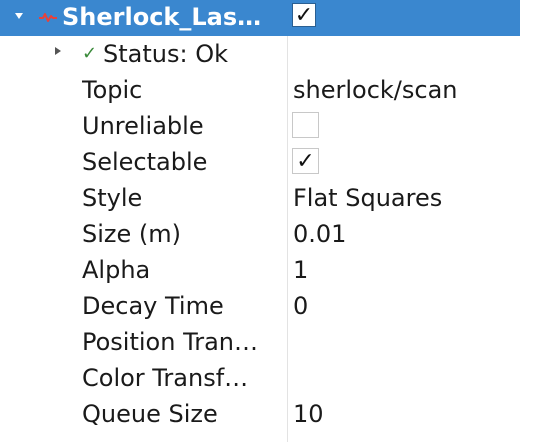 This screenshot has height=442, width=538. Describe the element at coordinates (269, 90) in the screenshot. I see `property-row-topic: Topic sherlock/scan` at that location.